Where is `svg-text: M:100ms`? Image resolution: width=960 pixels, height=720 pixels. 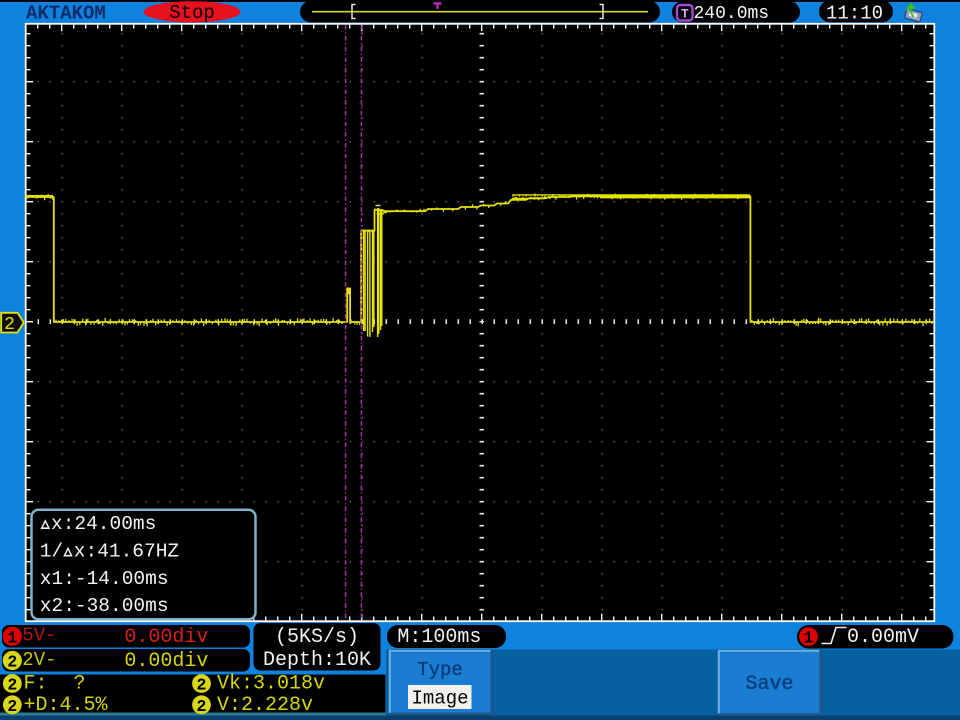
svg-text: M:100ms is located at coordinates (439, 637).